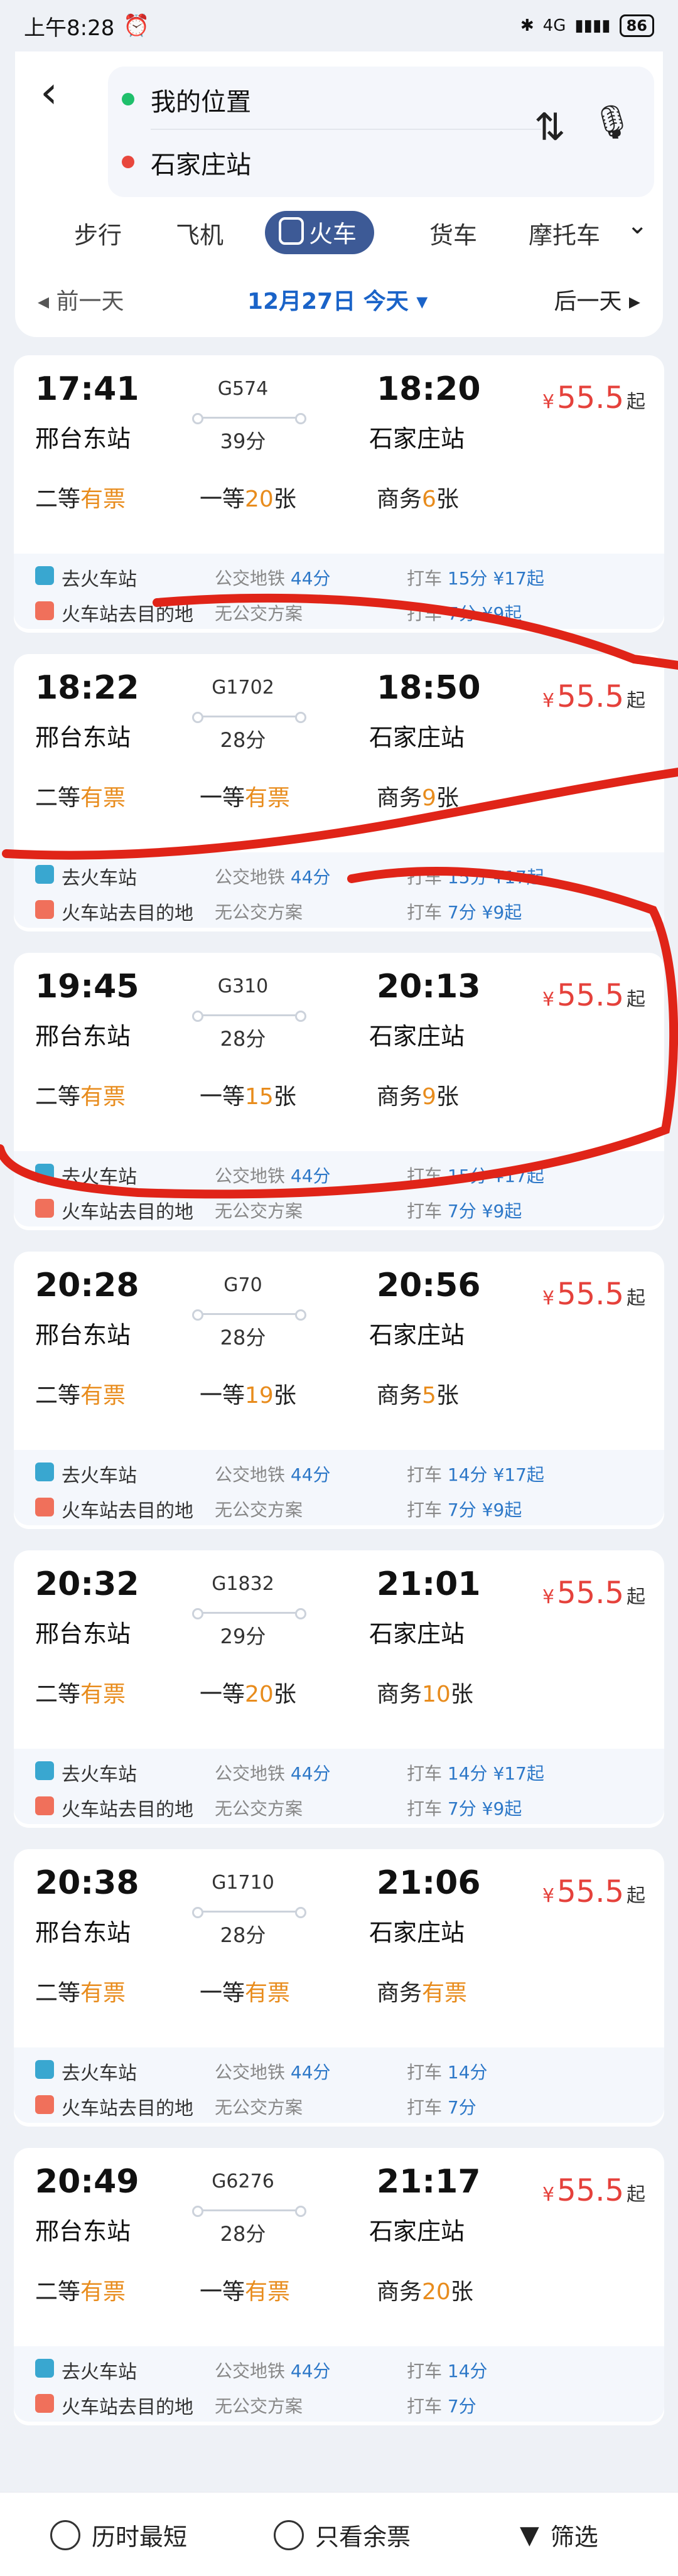 This screenshot has width=678, height=2576. I want to click on train-number: G6276, so click(243, 2181).